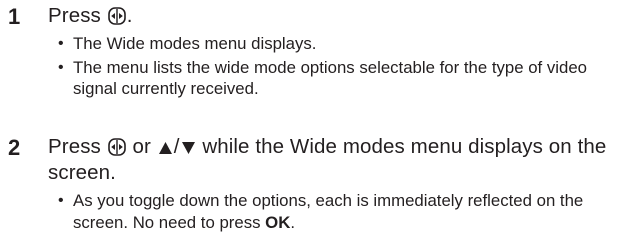 Image resolution: width=638 pixels, height=246 pixels. Describe the element at coordinates (188, 148) in the screenshot. I see `down-triangle-icon` at that location.